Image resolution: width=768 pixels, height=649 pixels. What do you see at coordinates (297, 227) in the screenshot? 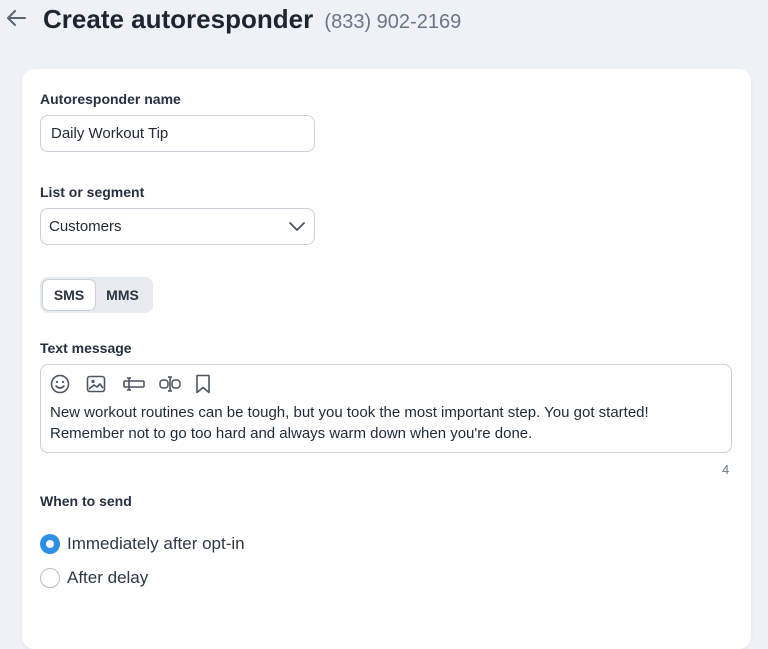
I see `chevron-down-icon` at bounding box center [297, 227].